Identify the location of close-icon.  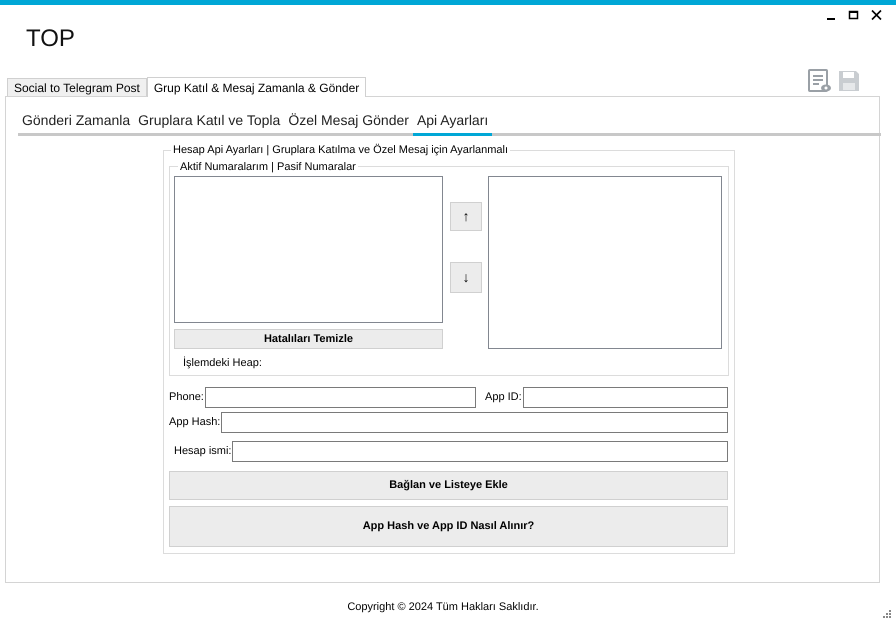
(876, 15).